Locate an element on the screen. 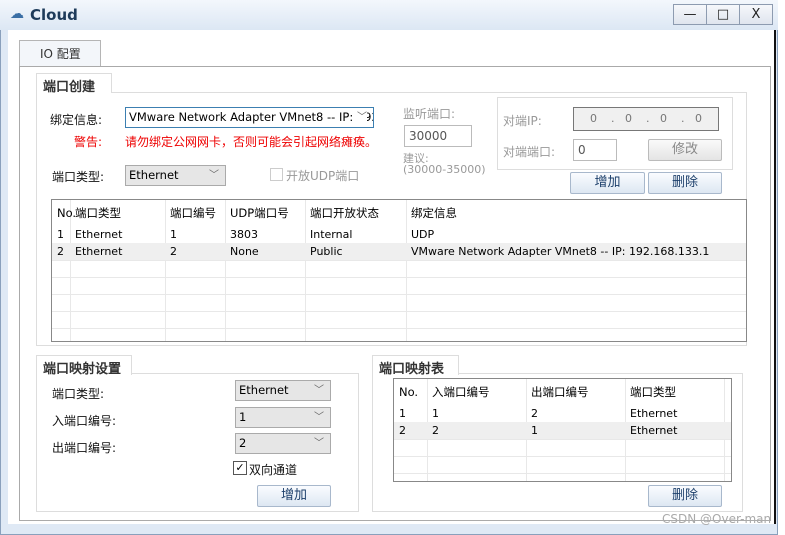 This screenshot has height=535, width=785. table-cell: 3803 is located at coordinates (244, 234).